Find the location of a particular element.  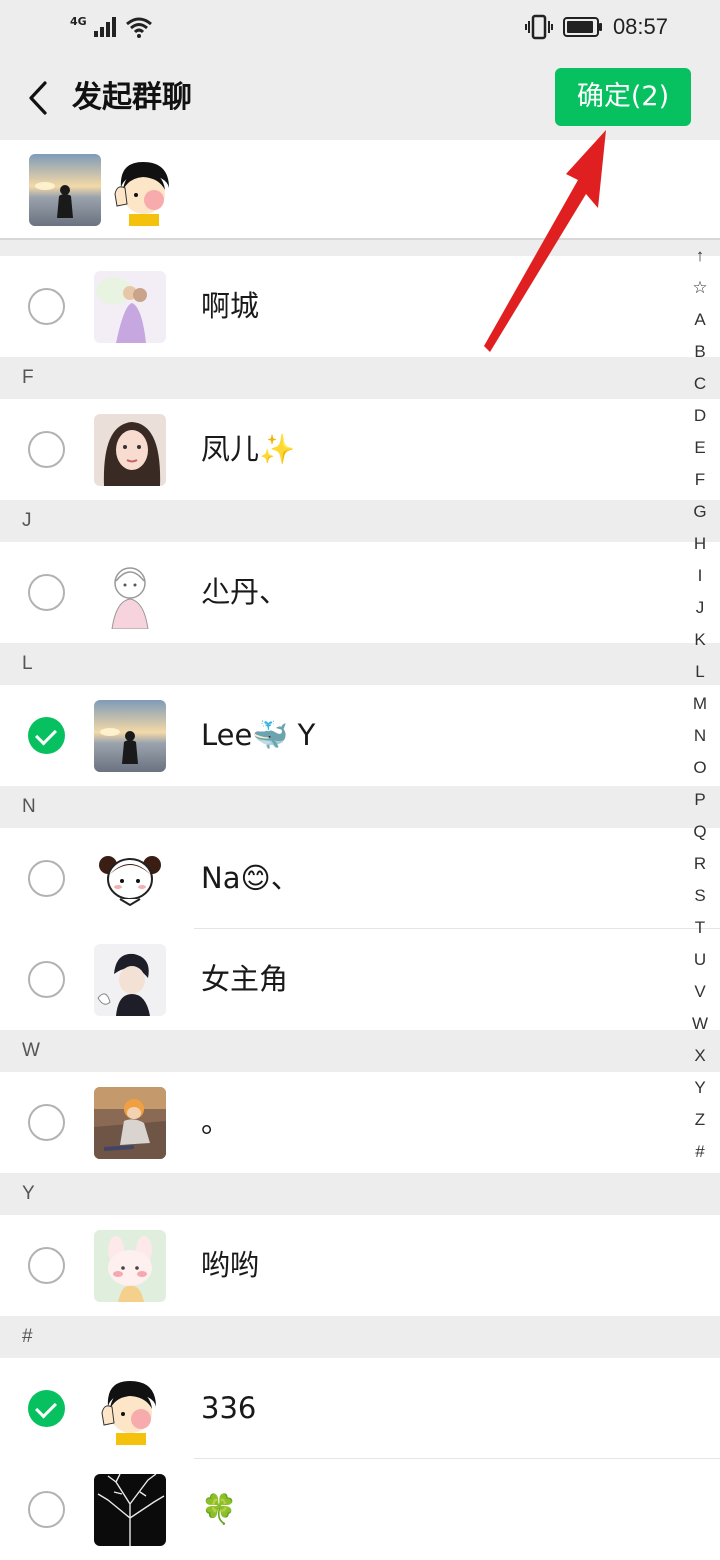

index-letter: B is located at coordinates (700, 352).